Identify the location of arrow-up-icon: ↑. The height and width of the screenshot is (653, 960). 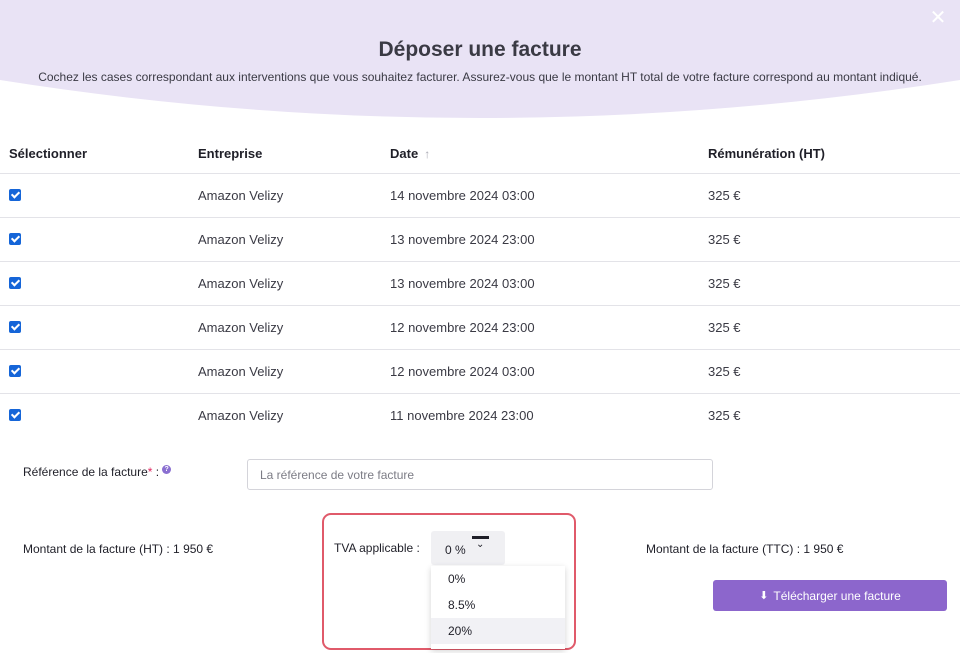
(427, 154).